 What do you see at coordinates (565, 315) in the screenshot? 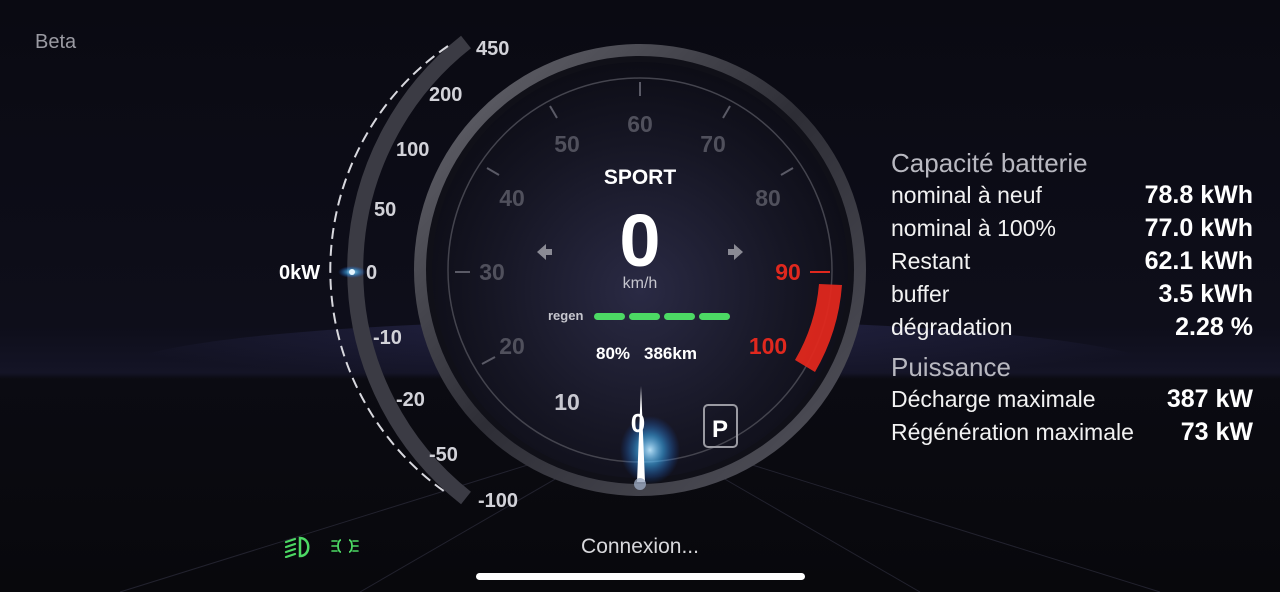
I see `regen-label: regen` at bounding box center [565, 315].